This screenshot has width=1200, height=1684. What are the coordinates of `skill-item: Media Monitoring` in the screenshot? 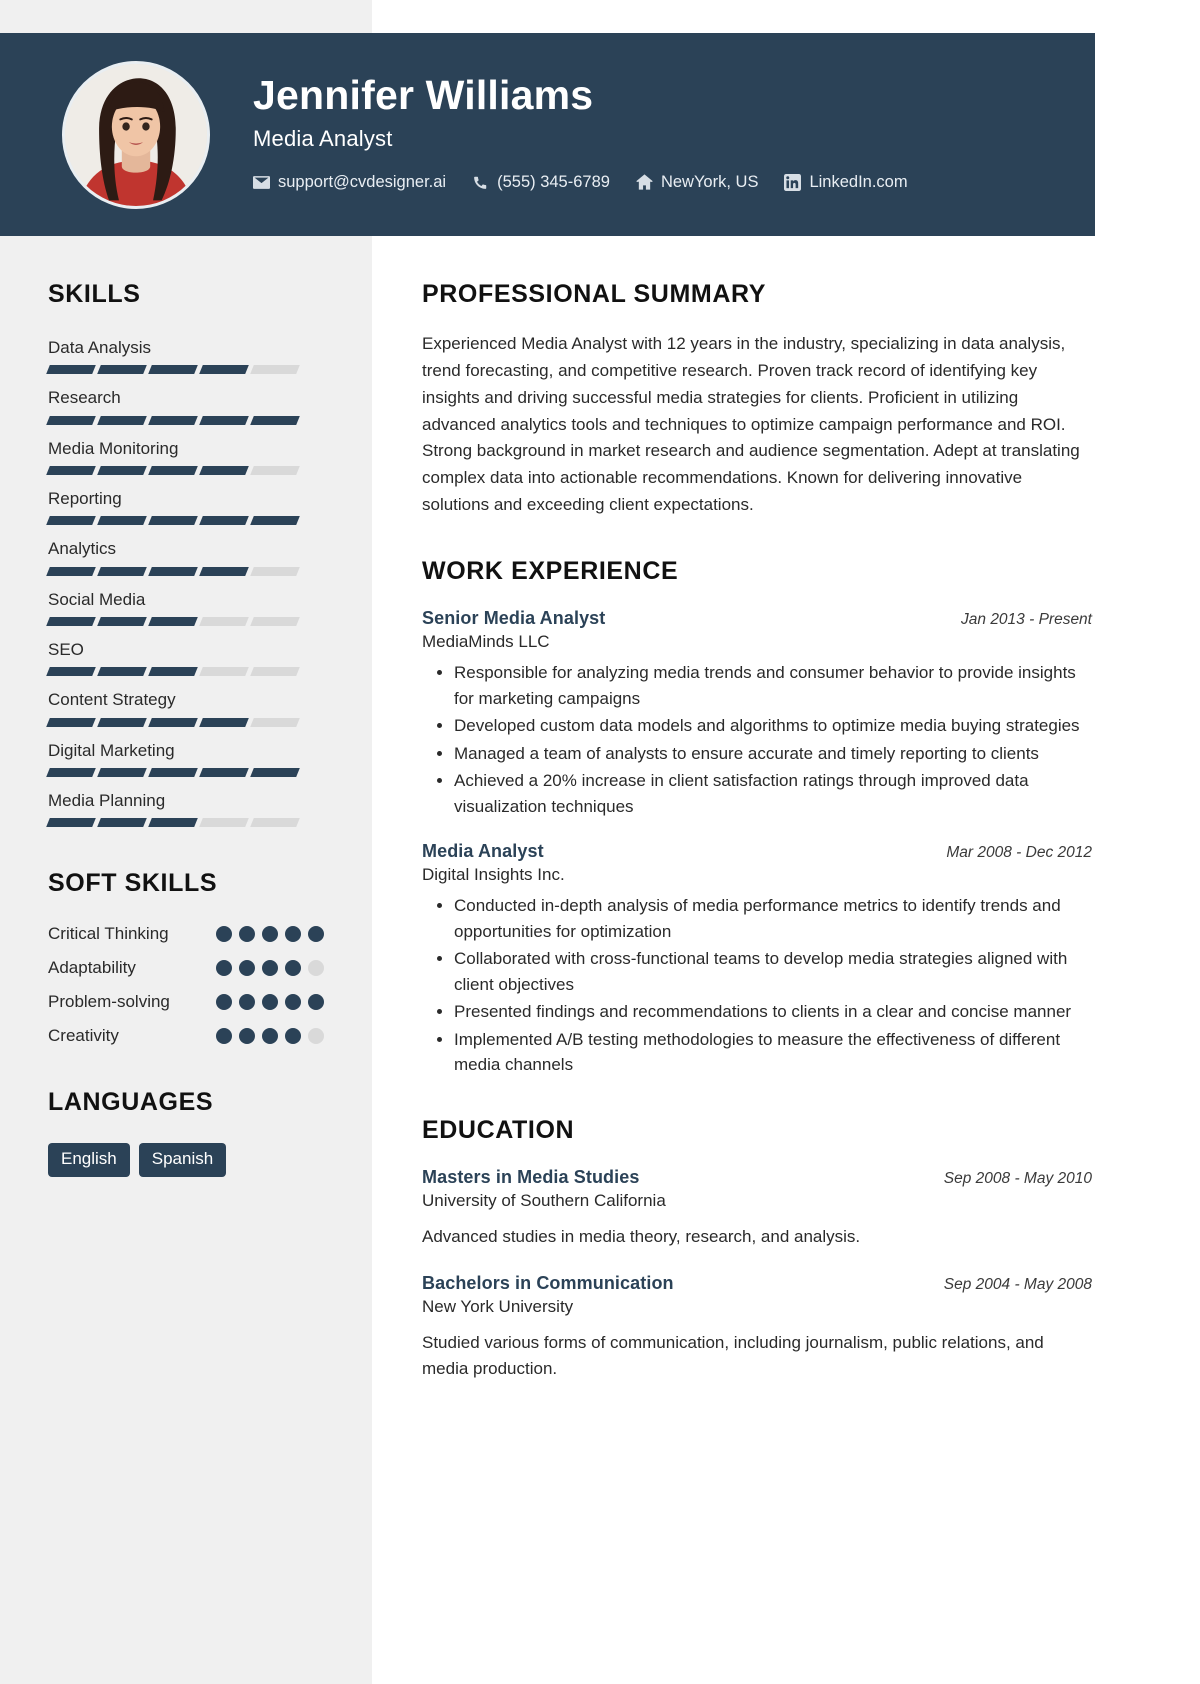 It's located at (185, 456).